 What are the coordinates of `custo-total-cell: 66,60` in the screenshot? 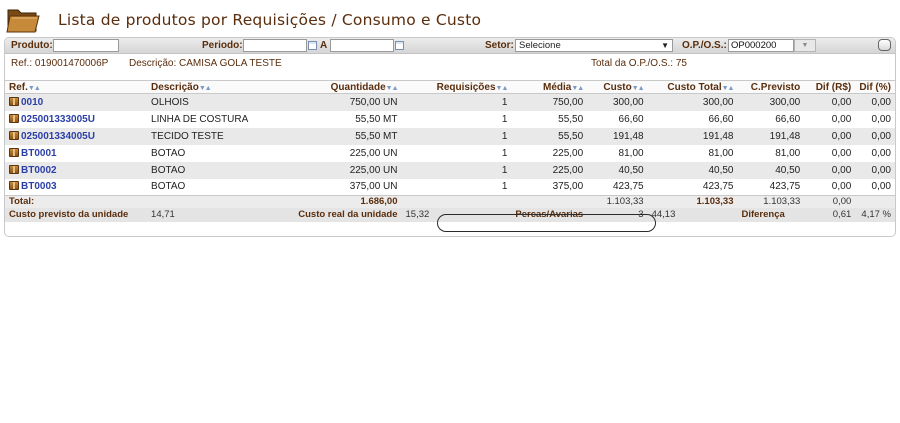 It's located at (692, 119).